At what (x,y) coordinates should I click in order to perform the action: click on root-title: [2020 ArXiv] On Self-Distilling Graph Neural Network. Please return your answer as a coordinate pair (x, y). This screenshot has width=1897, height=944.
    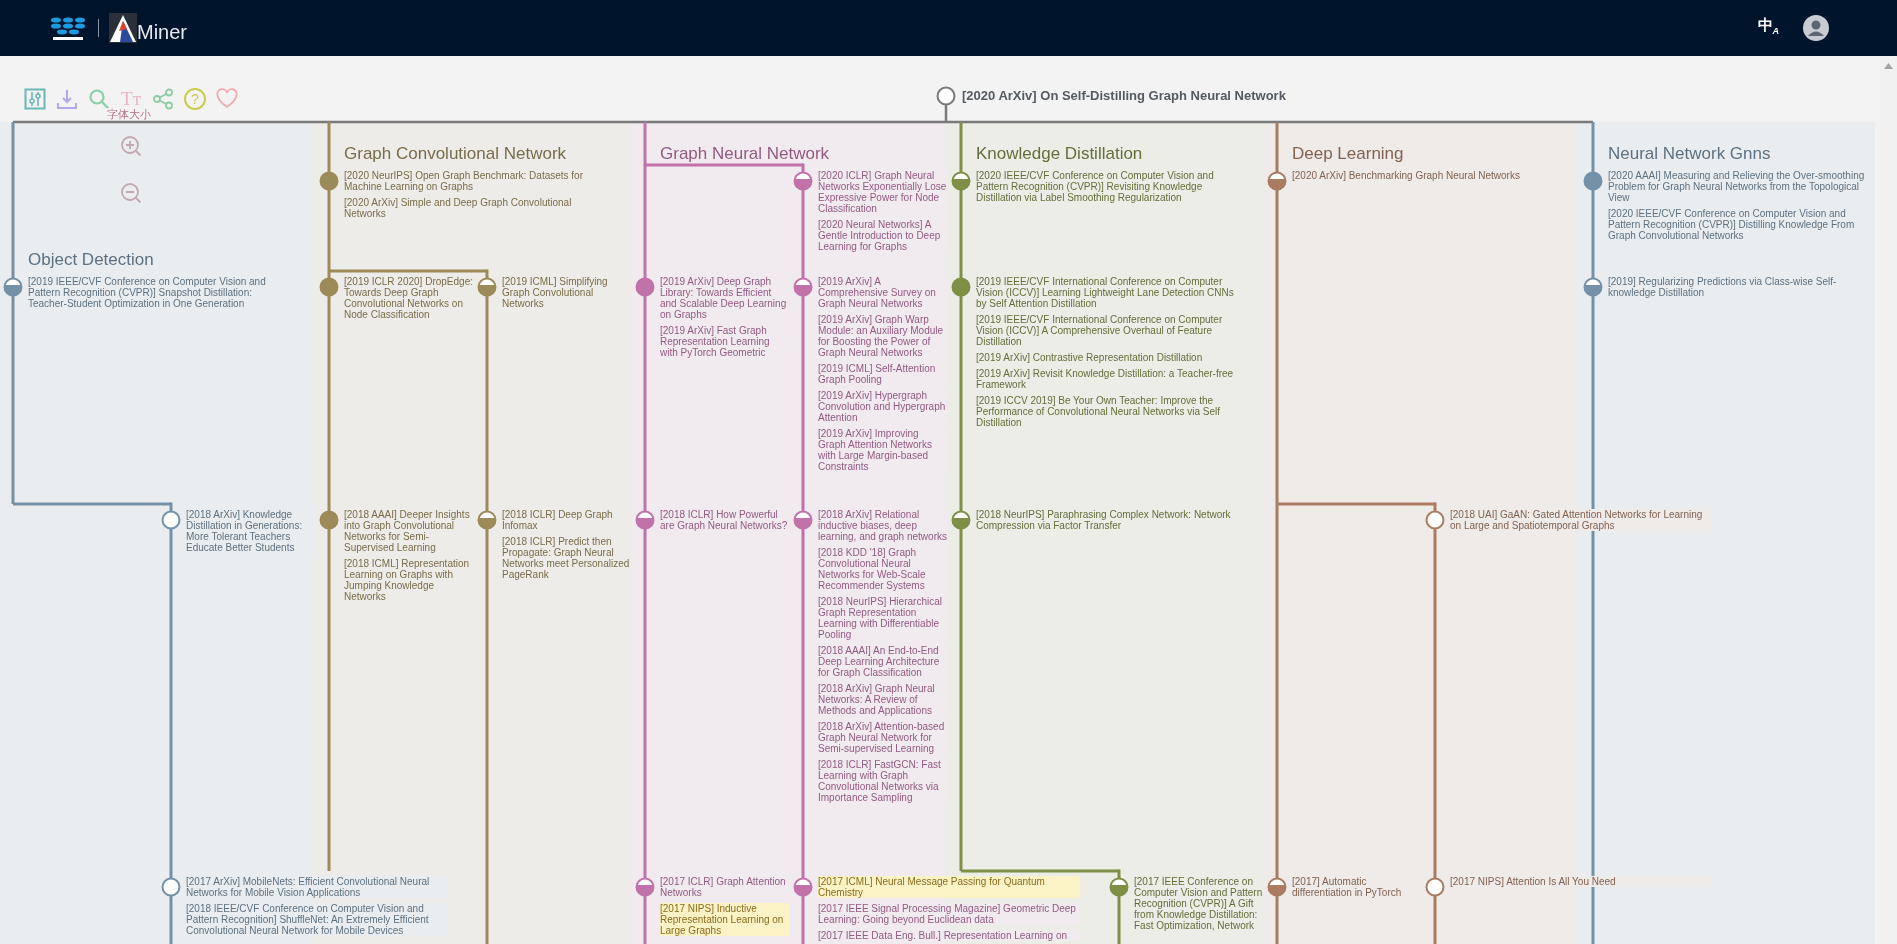
    Looking at the image, I should click on (1124, 95).